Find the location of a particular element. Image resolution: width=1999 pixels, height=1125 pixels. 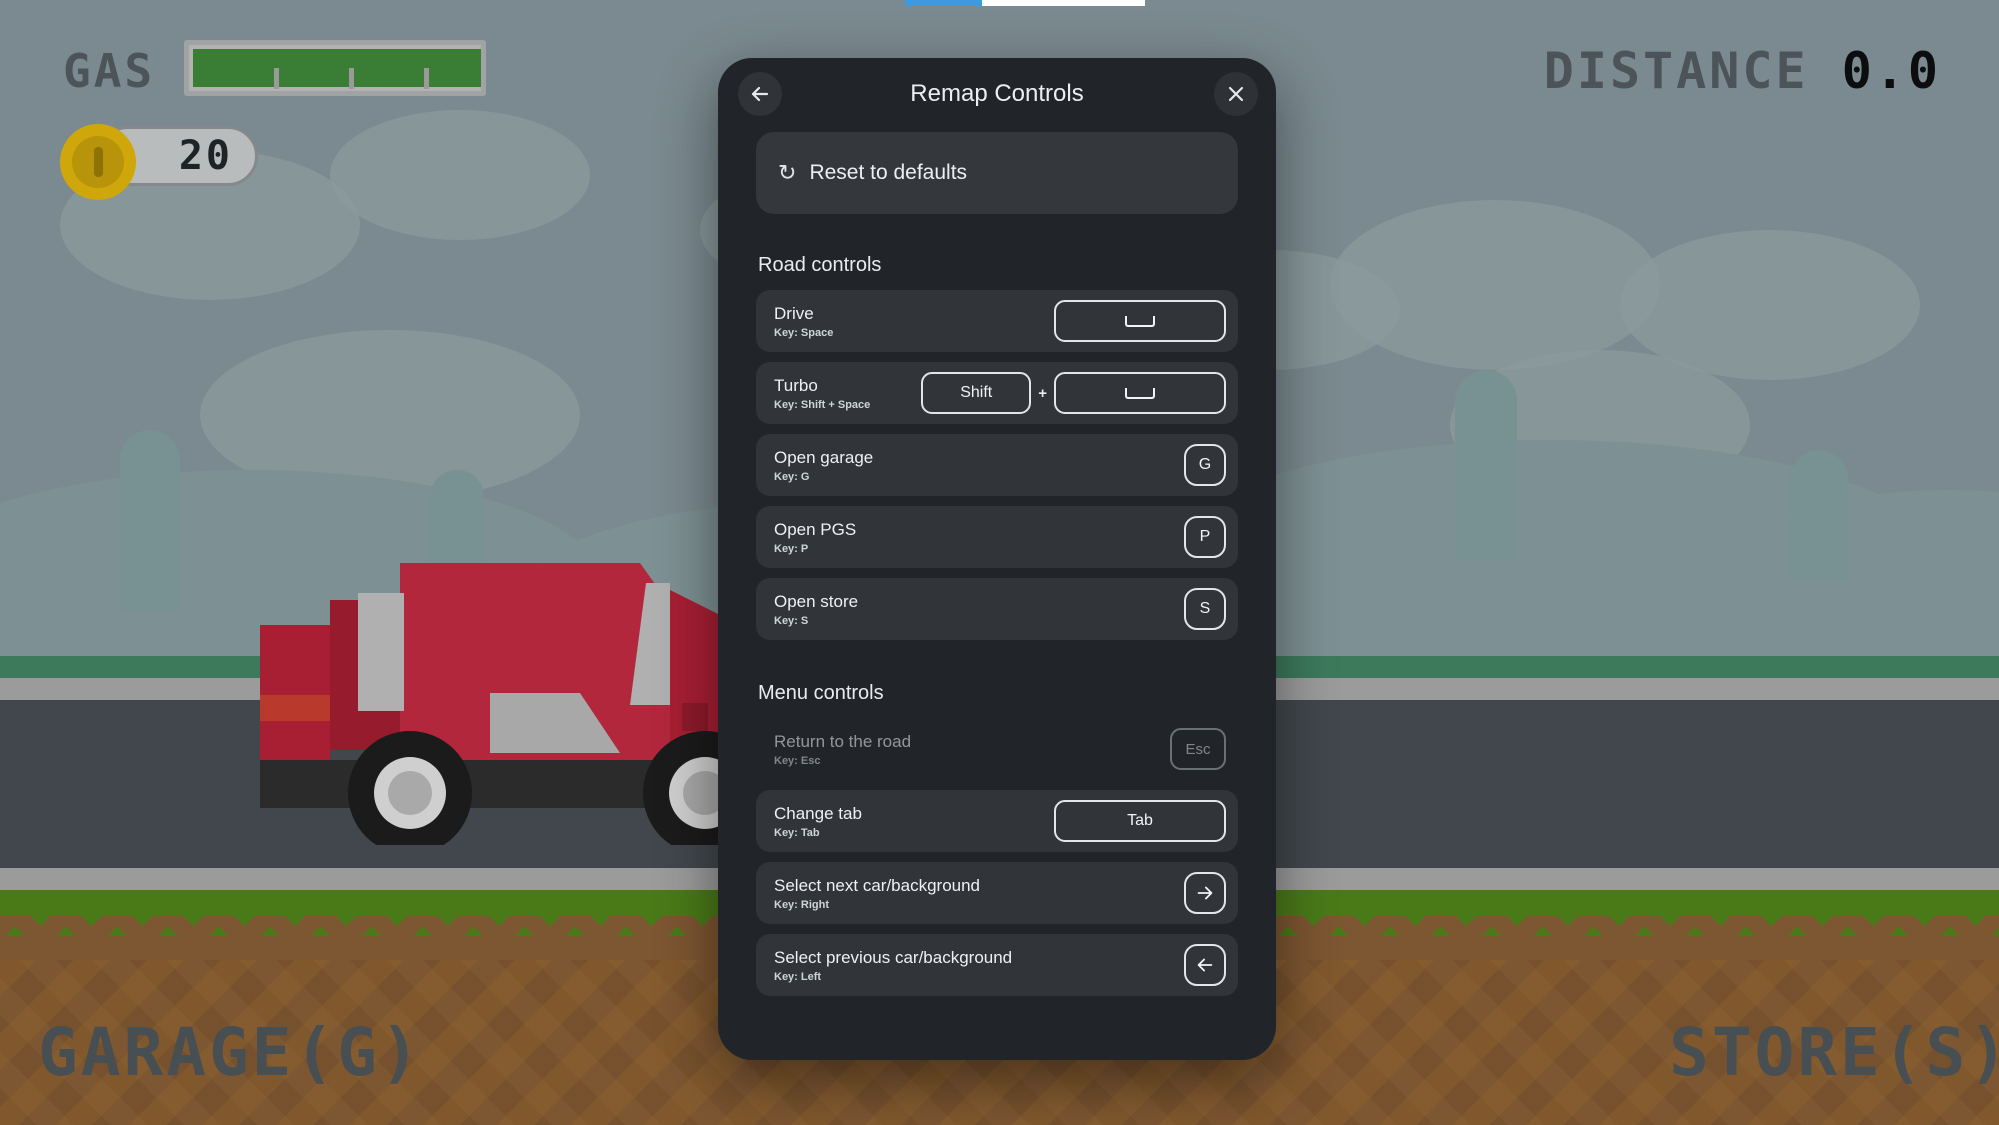

control-row: Select next car/background Key: Right is located at coordinates (997, 893).